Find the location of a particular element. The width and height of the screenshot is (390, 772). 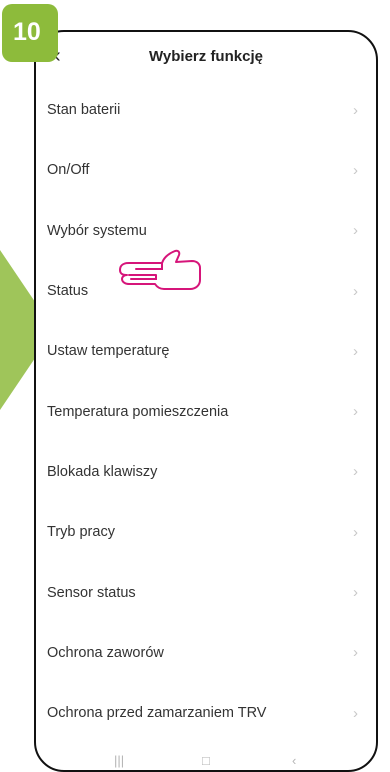

menu-item-sensor-status: Sensor status › is located at coordinates (206, 592).